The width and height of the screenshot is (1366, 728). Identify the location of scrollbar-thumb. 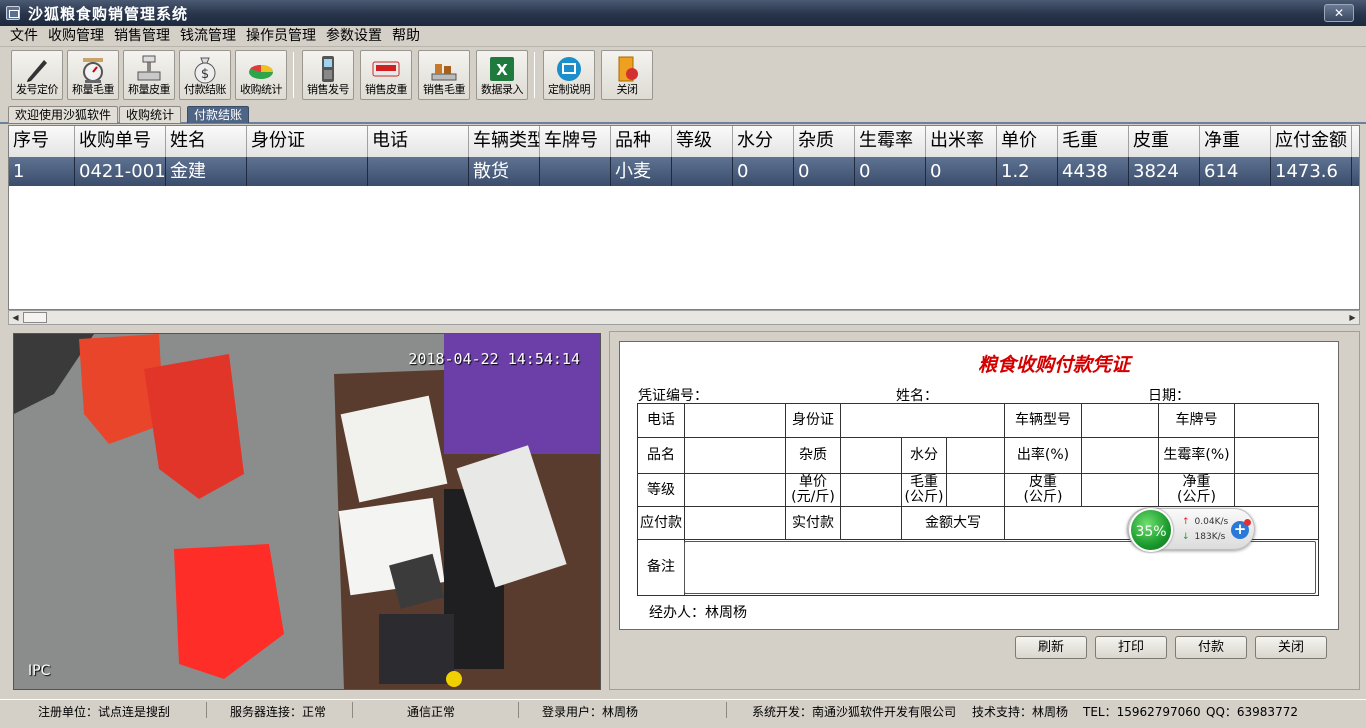
(35, 317).